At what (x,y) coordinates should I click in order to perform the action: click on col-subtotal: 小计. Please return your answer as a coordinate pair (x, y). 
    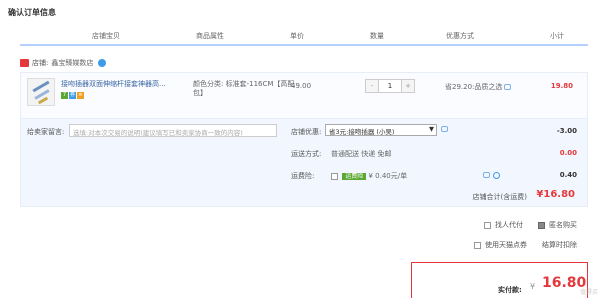
    Looking at the image, I should click on (557, 36).